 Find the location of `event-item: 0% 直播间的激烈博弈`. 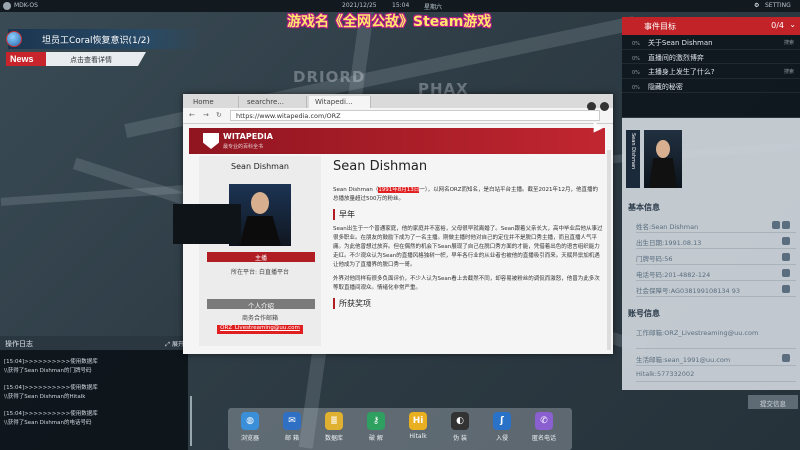

event-item: 0% 直播间的激烈博弈 is located at coordinates (711, 57).